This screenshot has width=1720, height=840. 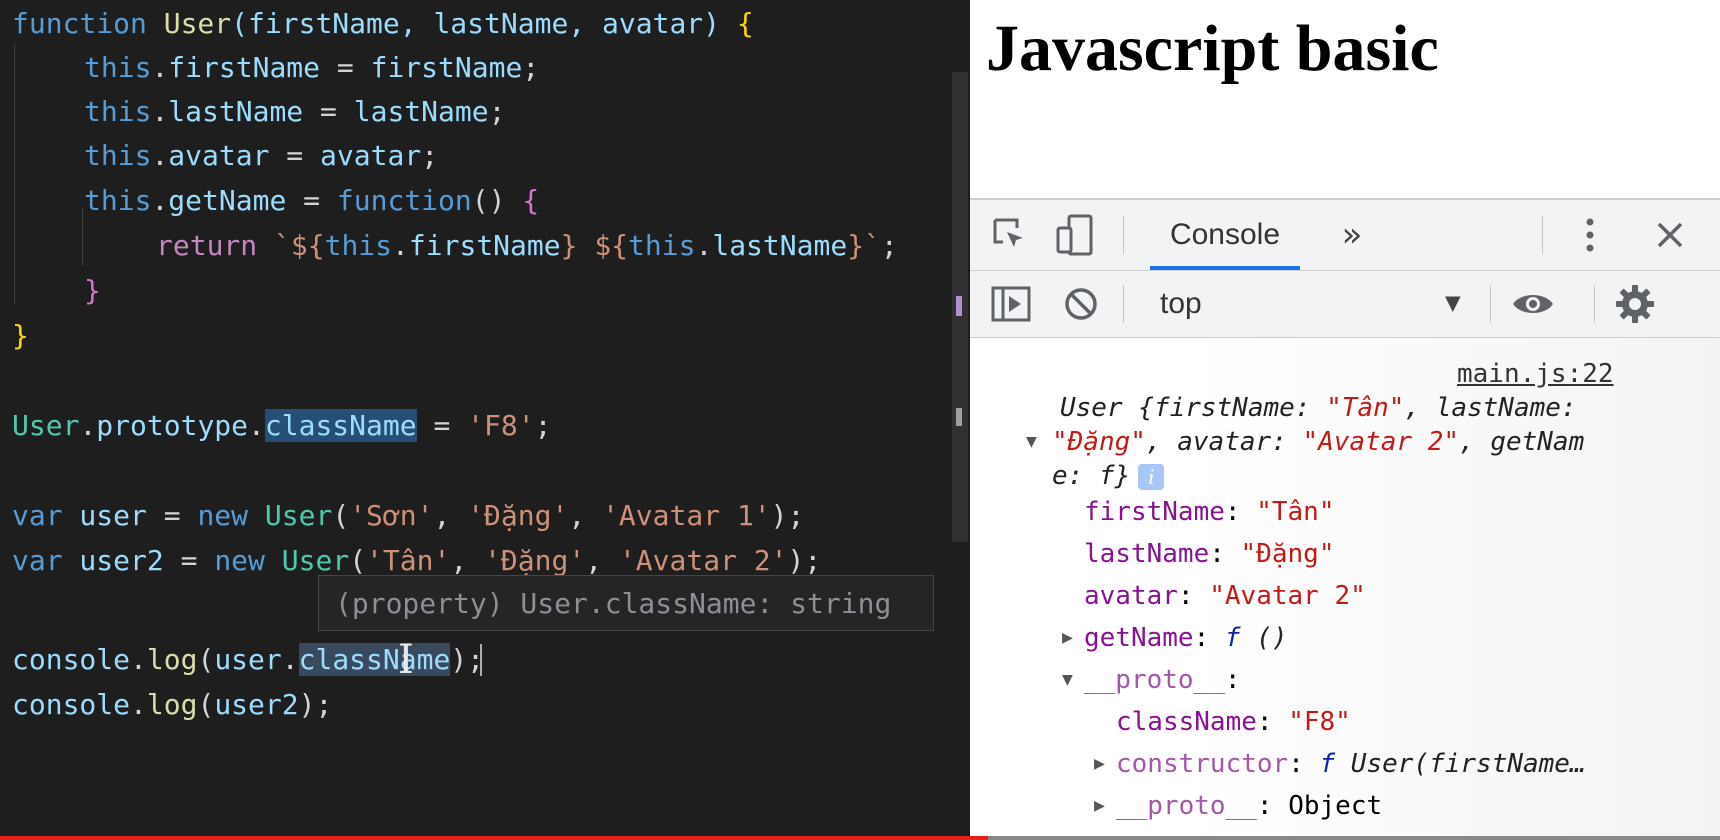 I want to click on live-expression-eye-icon, so click(x=1533, y=304).